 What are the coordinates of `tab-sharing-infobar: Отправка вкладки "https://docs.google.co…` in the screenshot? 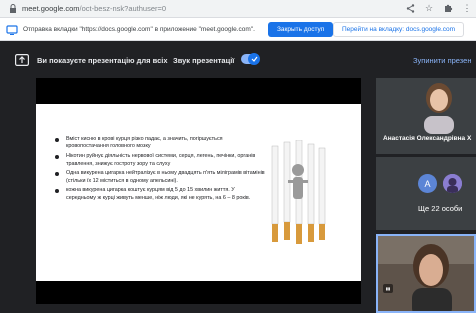 It's located at (238, 29).